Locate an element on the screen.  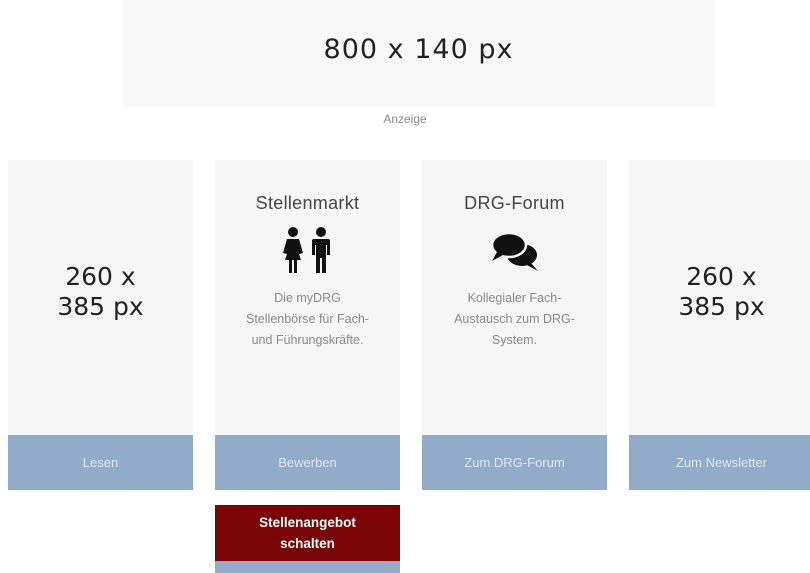
newsletter-button: Zum Newsletter is located at coordinates (719, 462).